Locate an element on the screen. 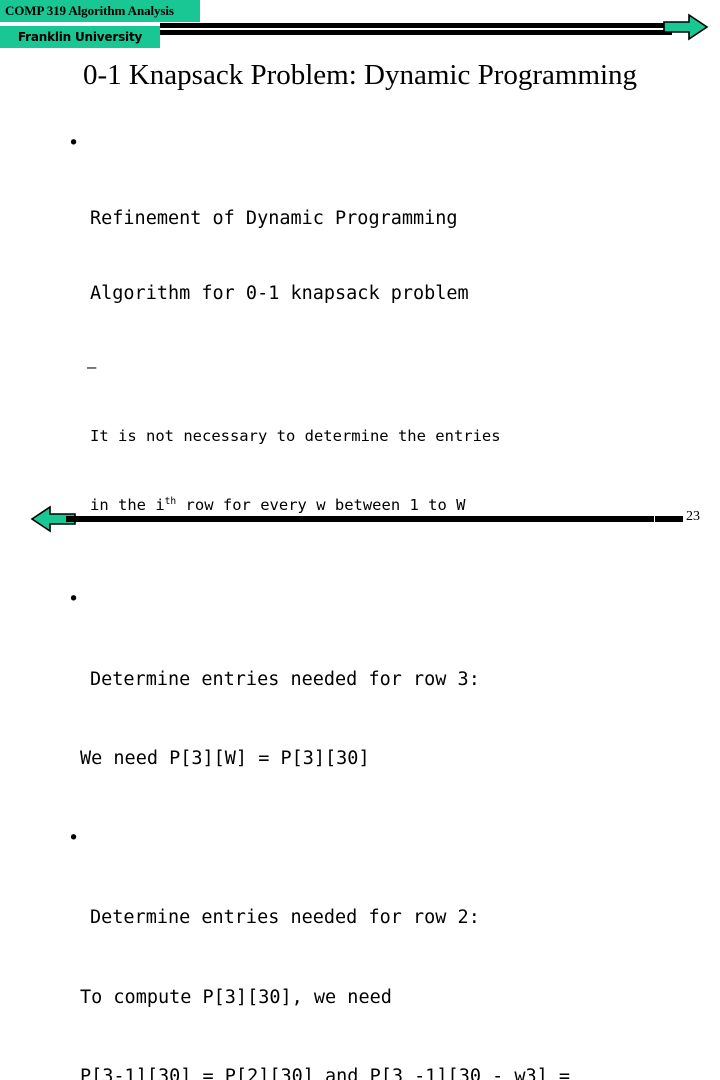 This screenshot has height=1080, width=720. footer-rule is located at coordinates (360, 519).